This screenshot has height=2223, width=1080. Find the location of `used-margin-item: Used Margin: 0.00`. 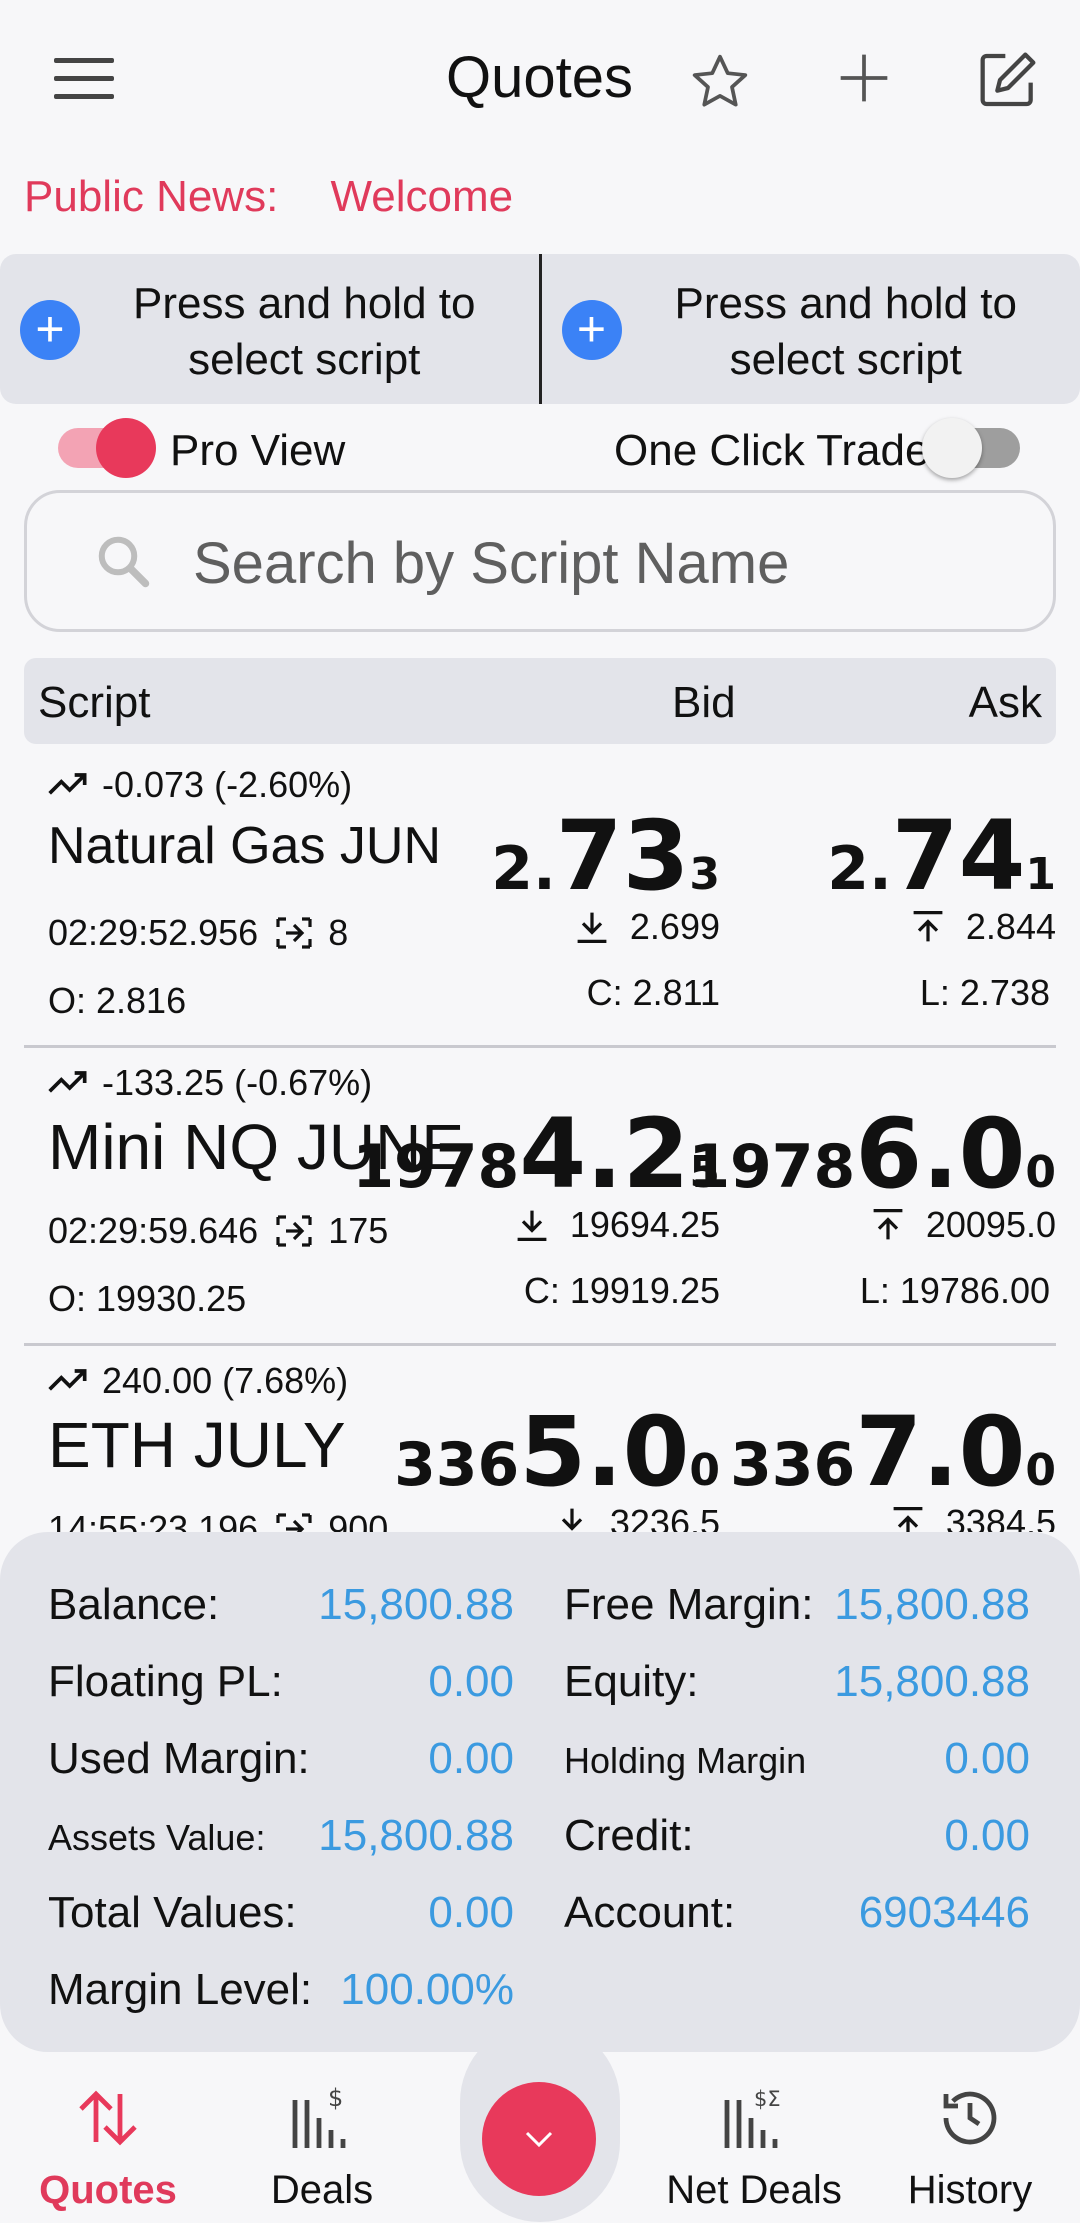

used-margin-item: Used Margin: 0.00 is located at coordinates (281, 1758).